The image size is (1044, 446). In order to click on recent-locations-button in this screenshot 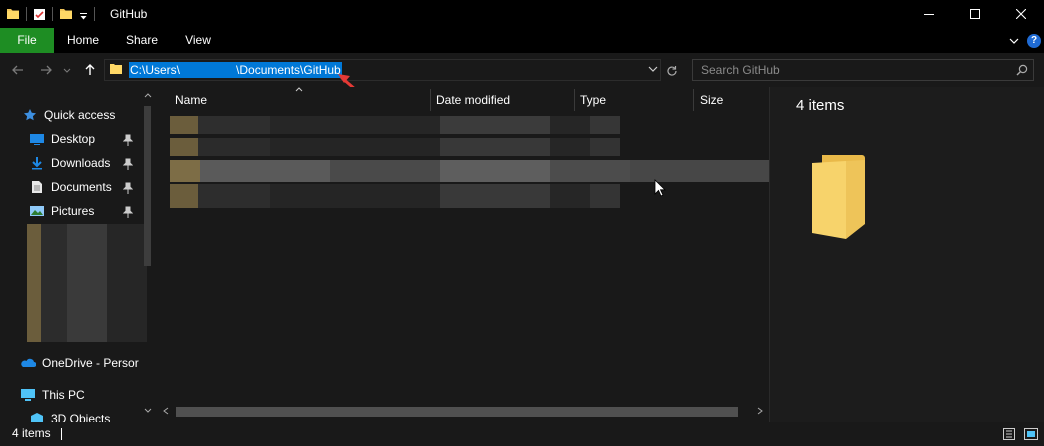, I will do `click(67, 70)`.